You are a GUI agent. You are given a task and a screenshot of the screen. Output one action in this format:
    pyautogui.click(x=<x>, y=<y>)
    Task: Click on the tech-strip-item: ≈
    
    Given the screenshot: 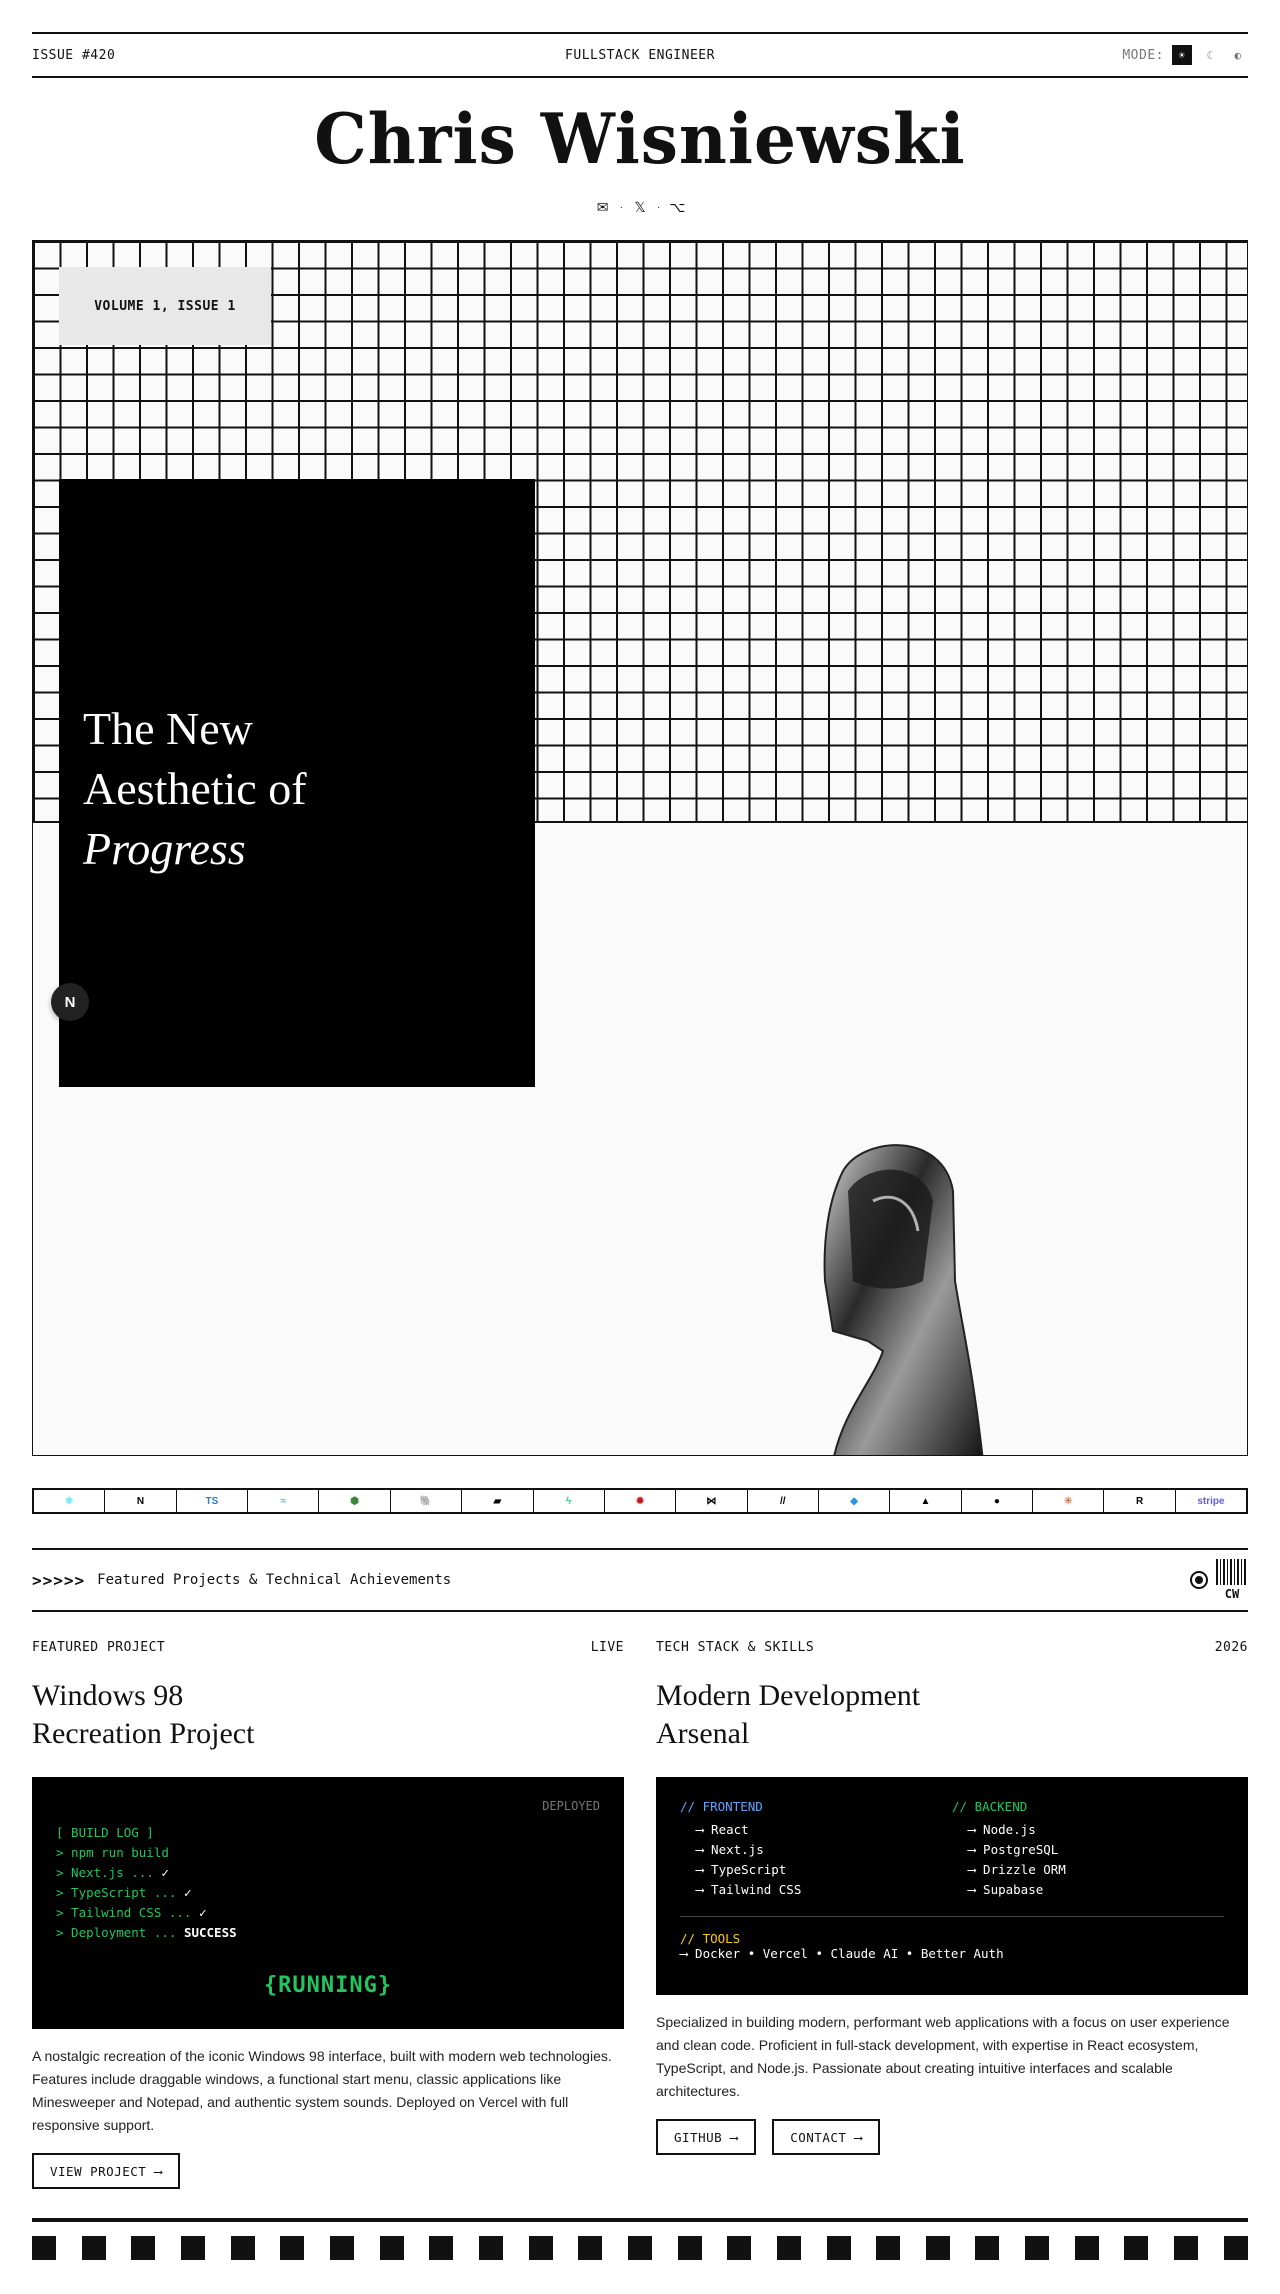 What is the action you would take?
    pyautogui.click(x=284, y=1501)
    